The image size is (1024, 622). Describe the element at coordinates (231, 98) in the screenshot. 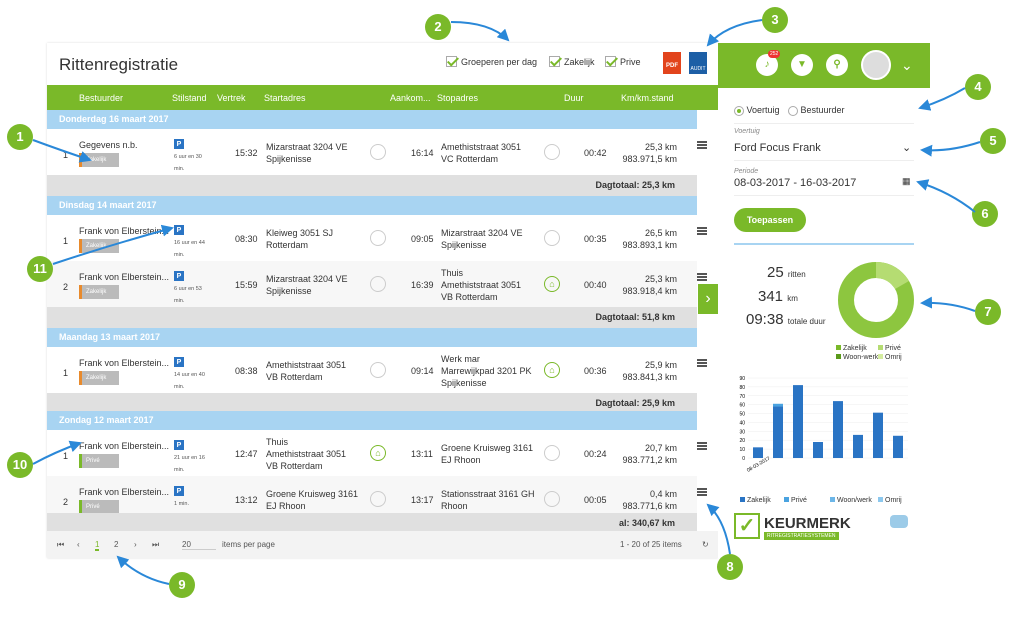

I see `col-departure: Vertrek` at that location.